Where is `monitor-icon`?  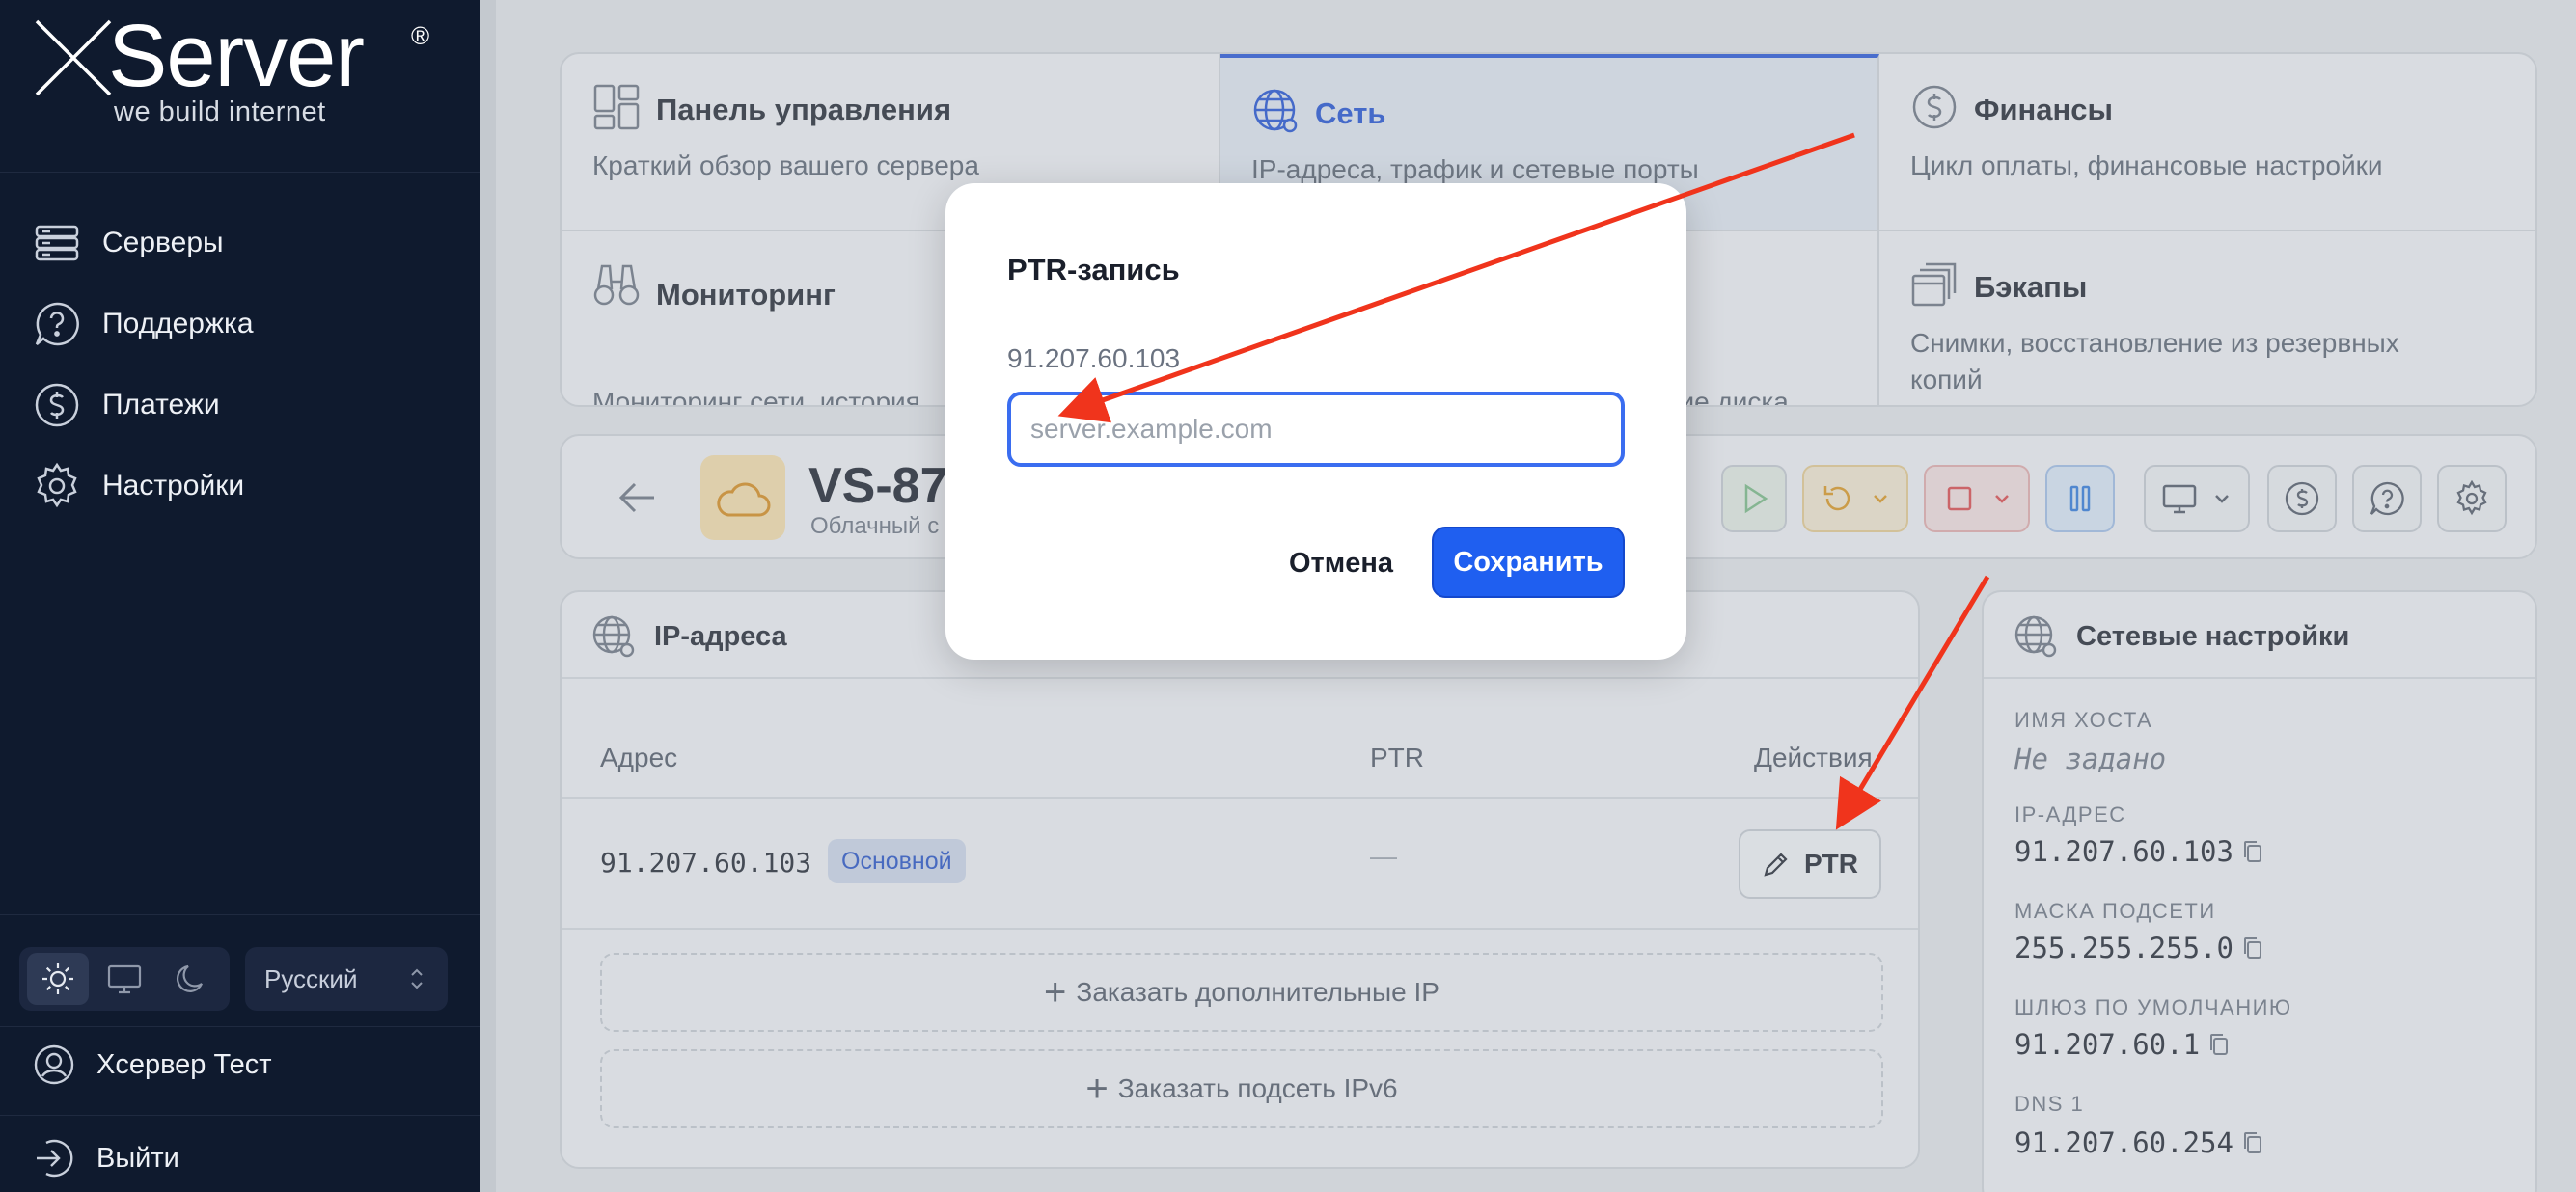
monitor-icon is located at coordinates (125, 979).